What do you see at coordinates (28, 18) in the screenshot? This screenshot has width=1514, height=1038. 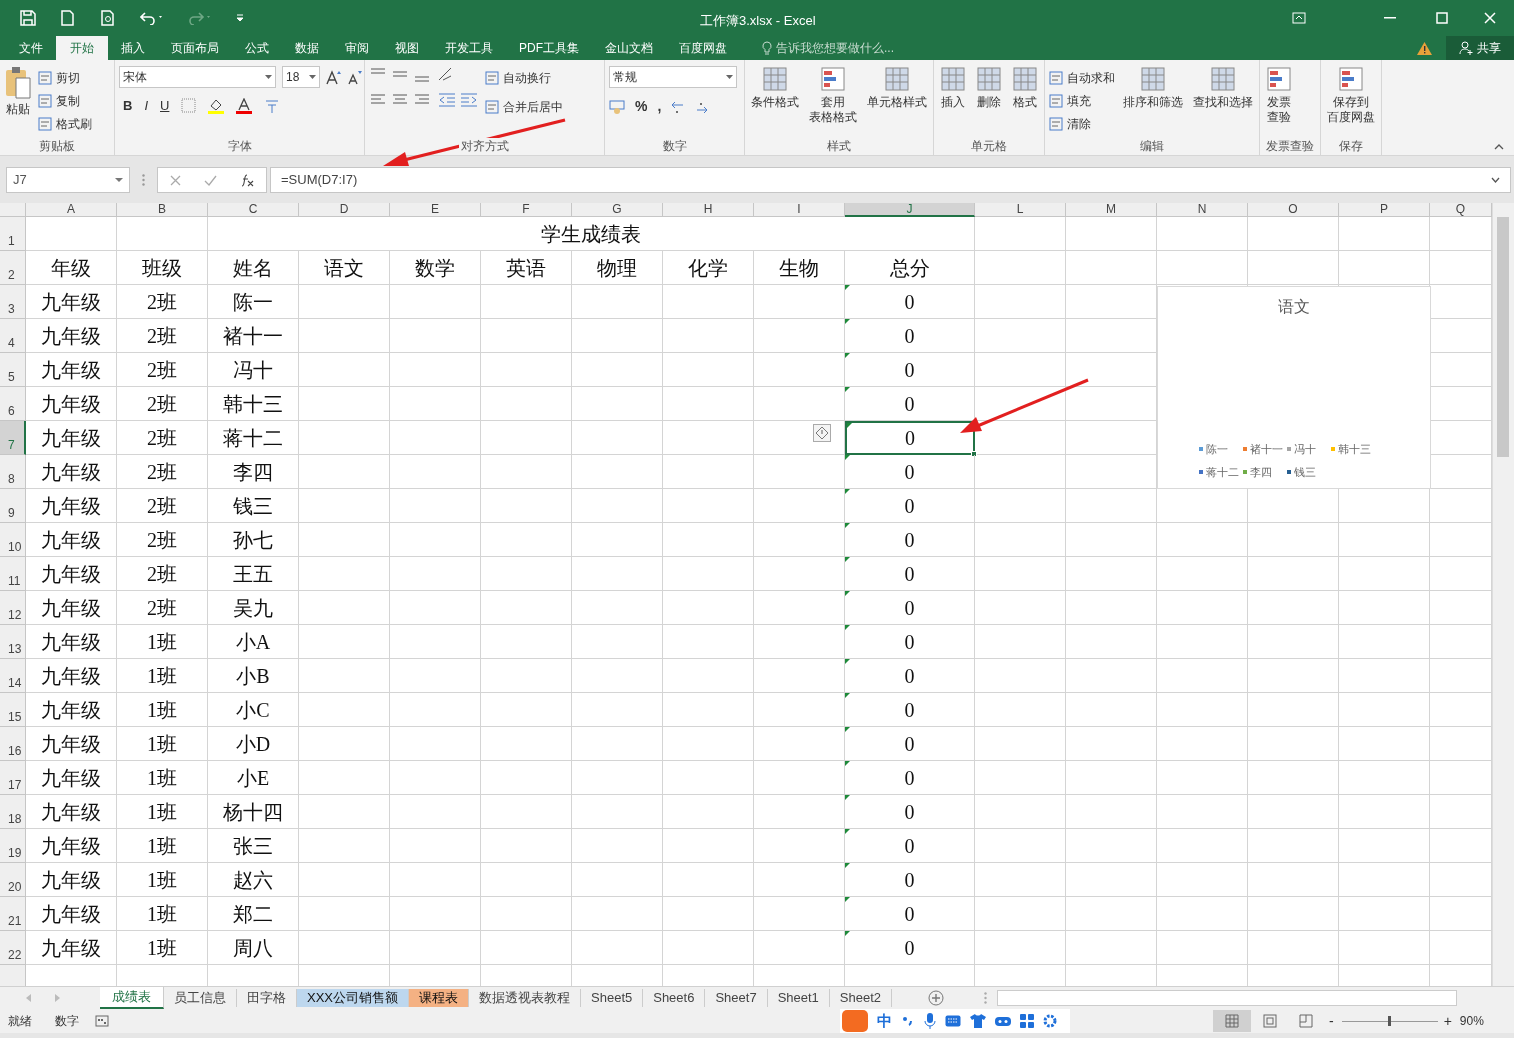 I see `save-icon` at bounding box center [28, 18].